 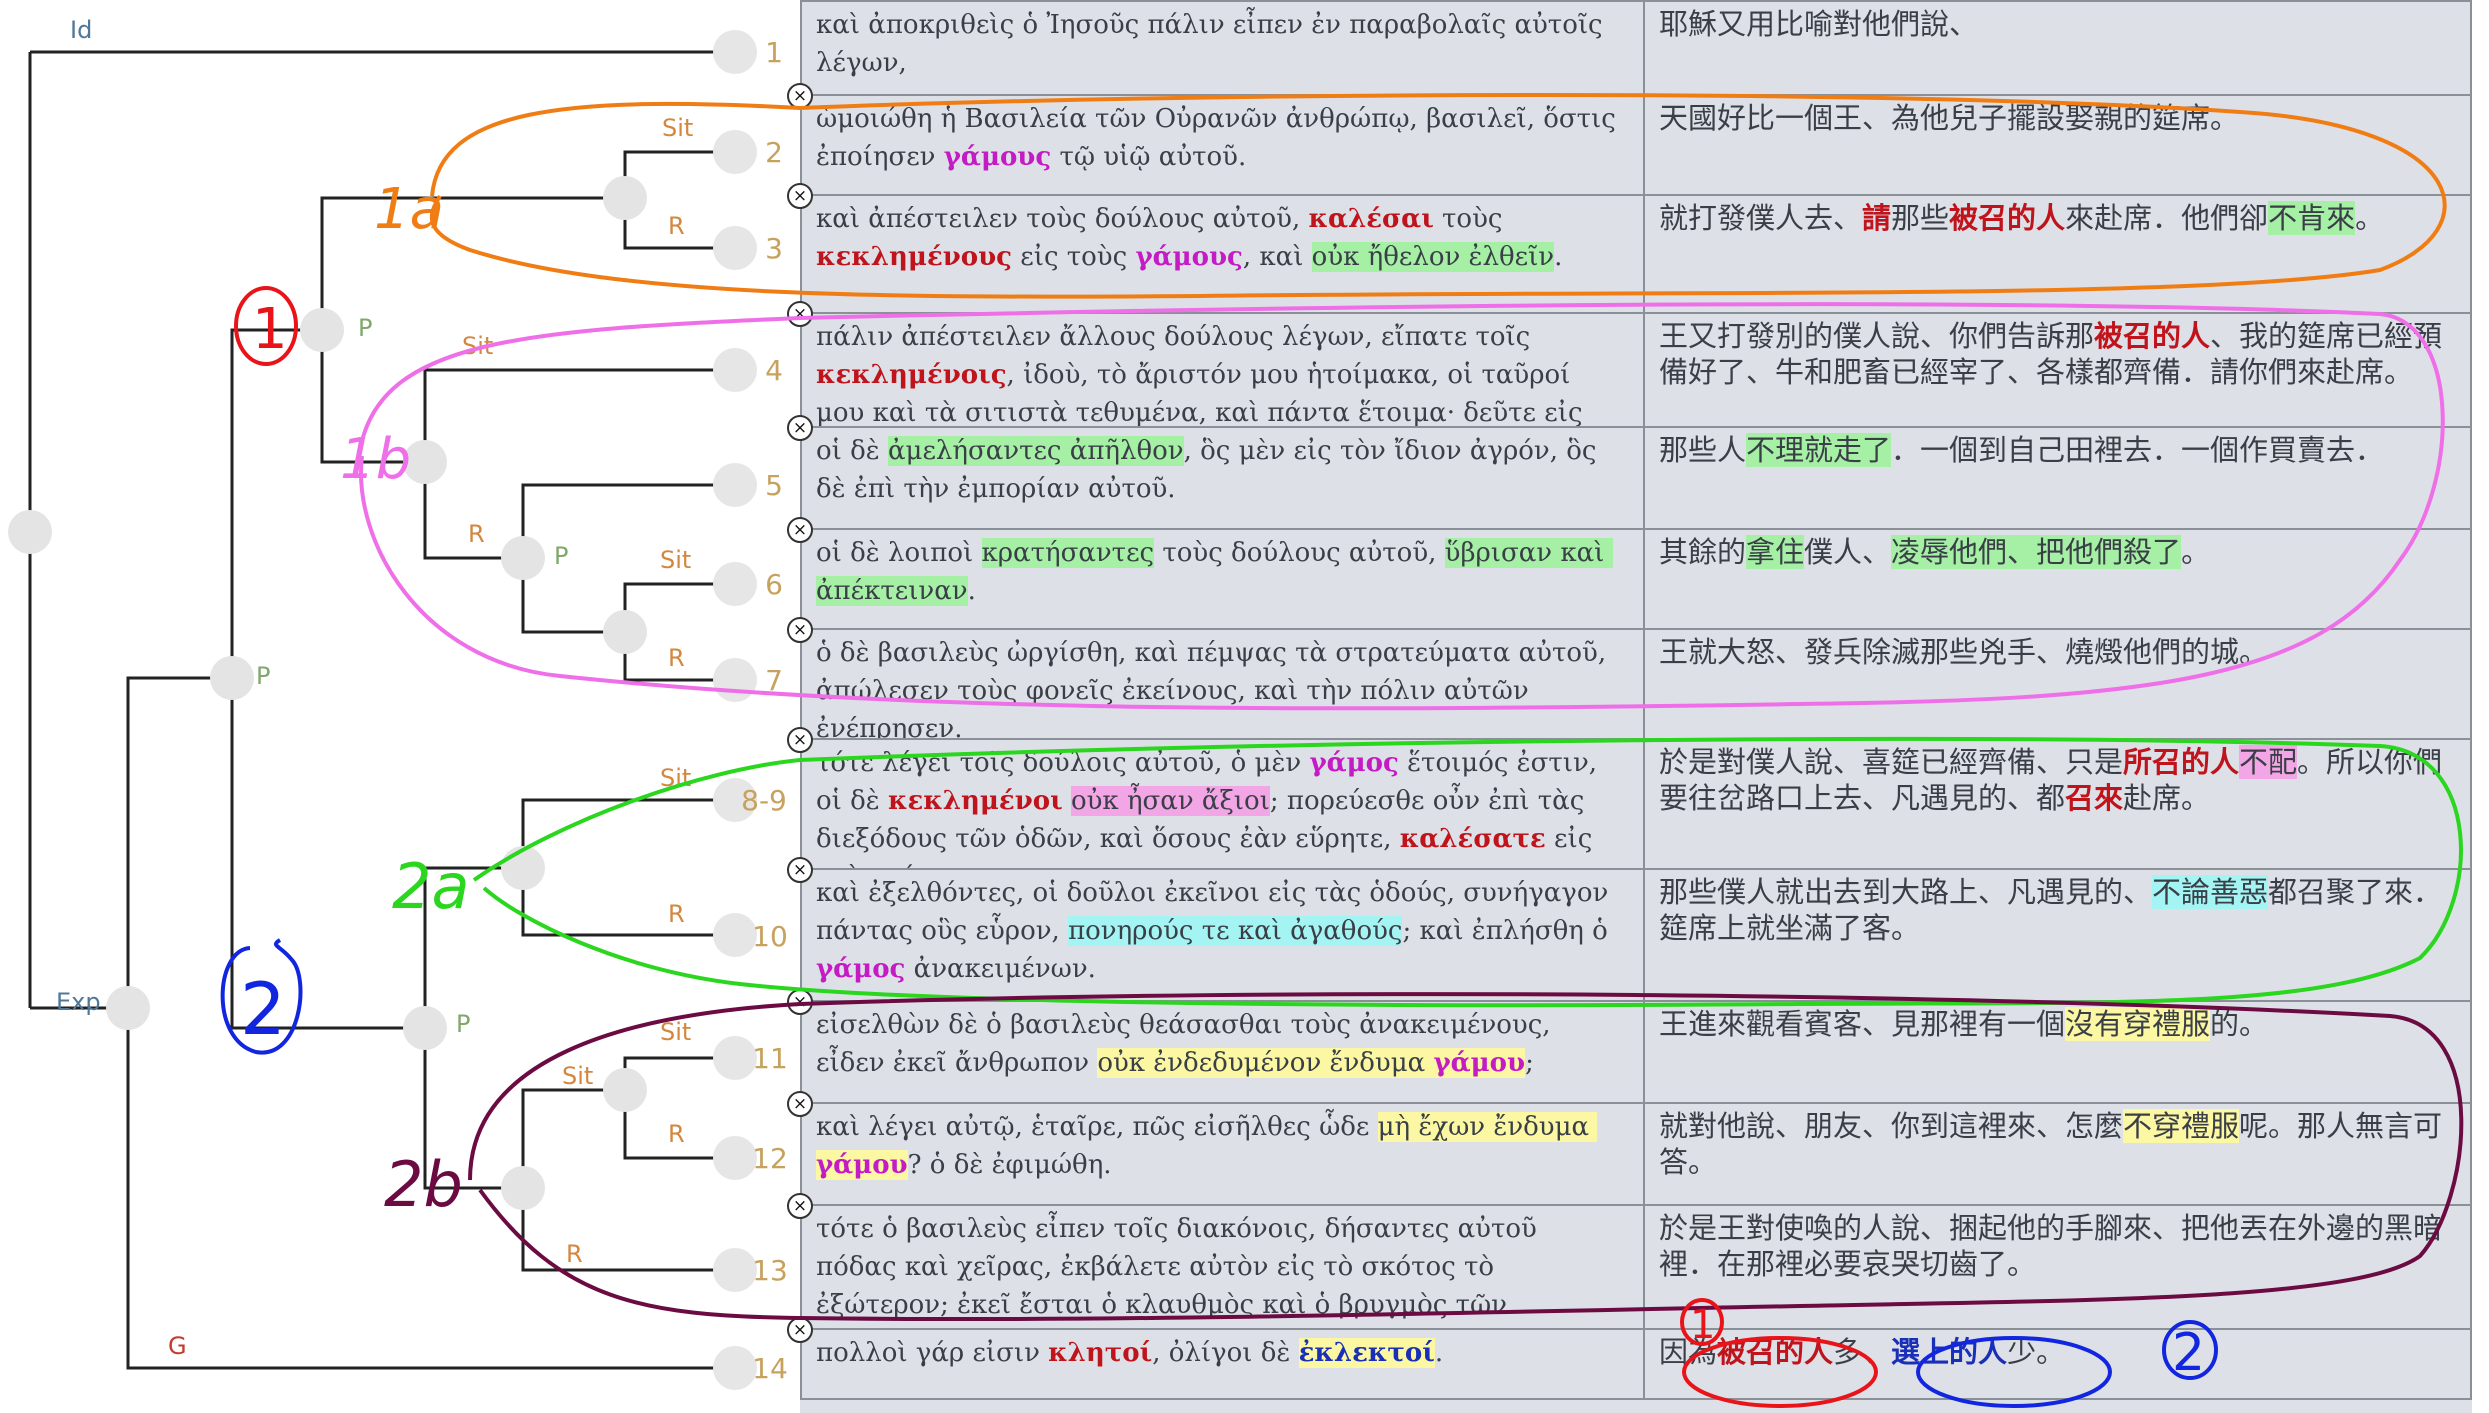 What do you see at coordinates (2239, 1024) in the screenshot?
I see `text-segment: 的。` at bounding box center [2239, 1024].